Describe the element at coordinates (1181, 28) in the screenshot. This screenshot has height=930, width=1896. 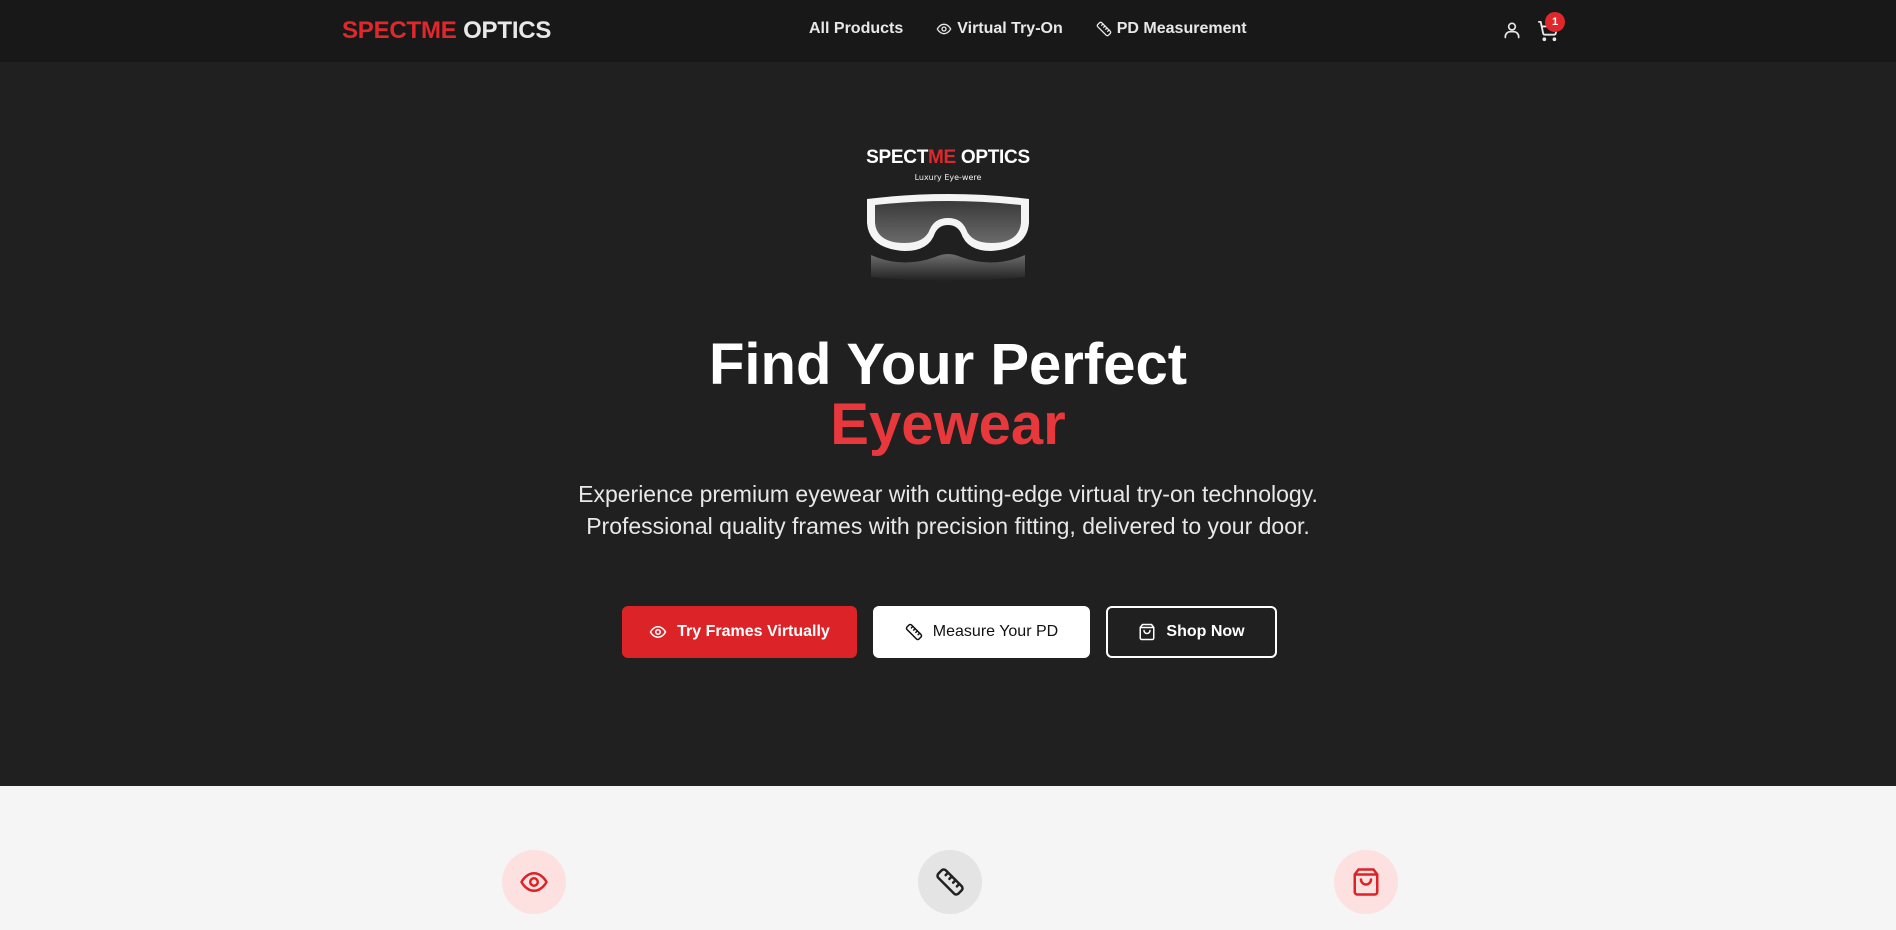
I see `nav-pd-measurement-label: PD Measurement` at that location.